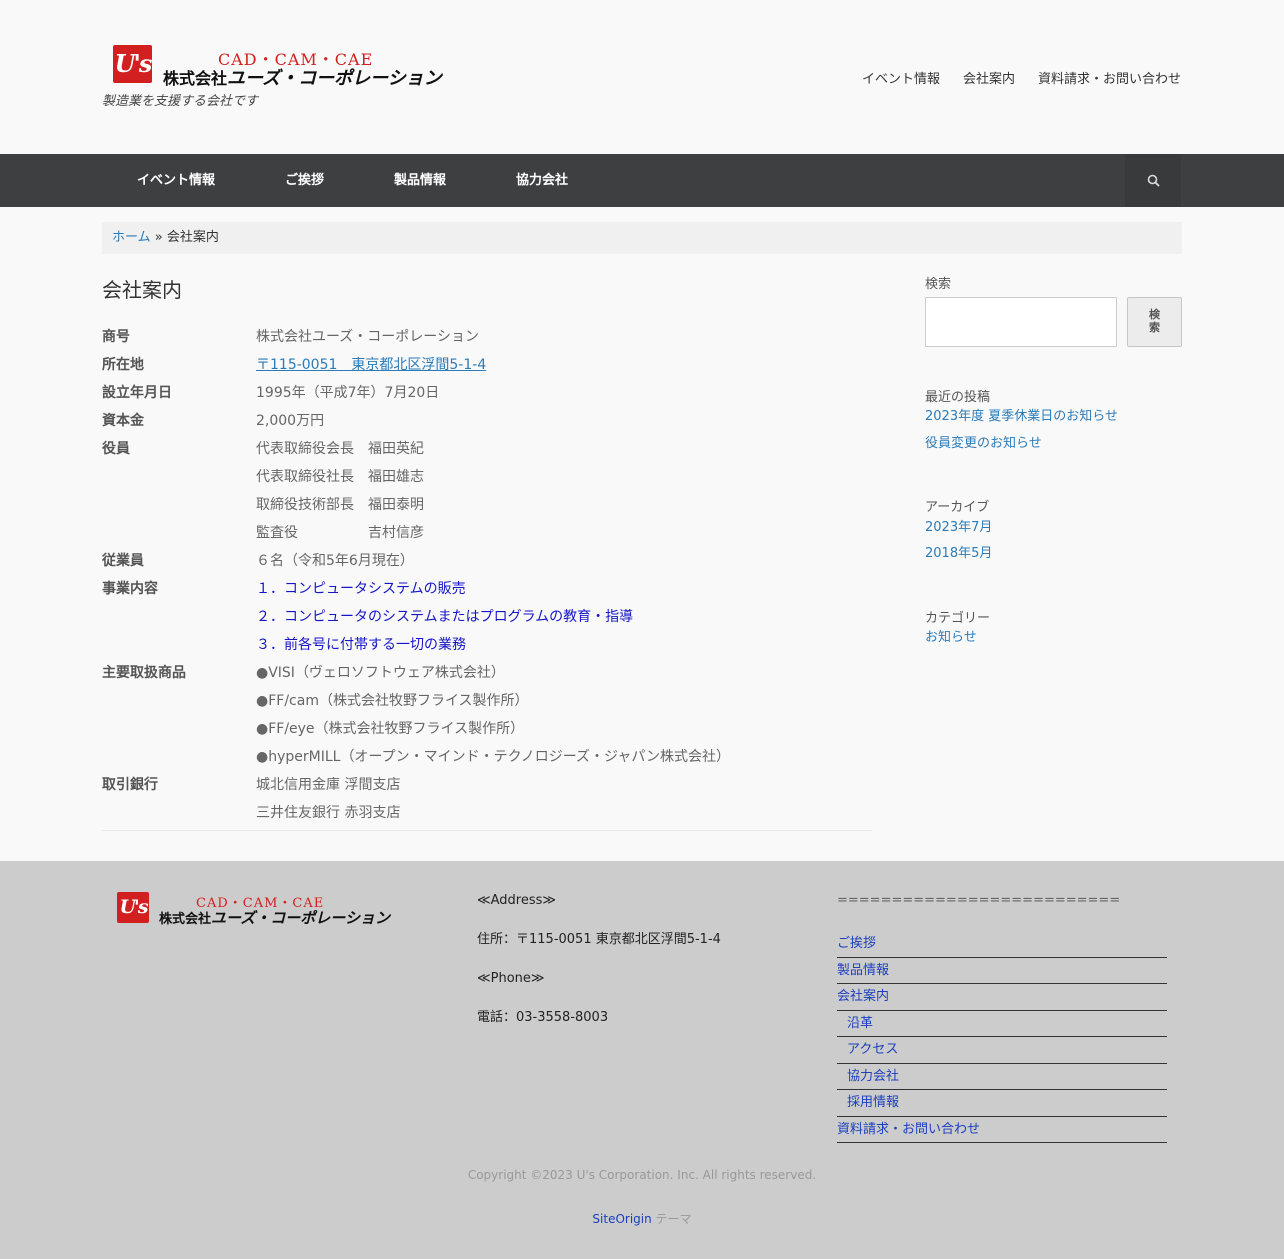 The image size is (1284, 1259). Describe the element at coordinates (192, 237) in the screenshot. I see `breadcrumb-current: 会社案内` at that location.